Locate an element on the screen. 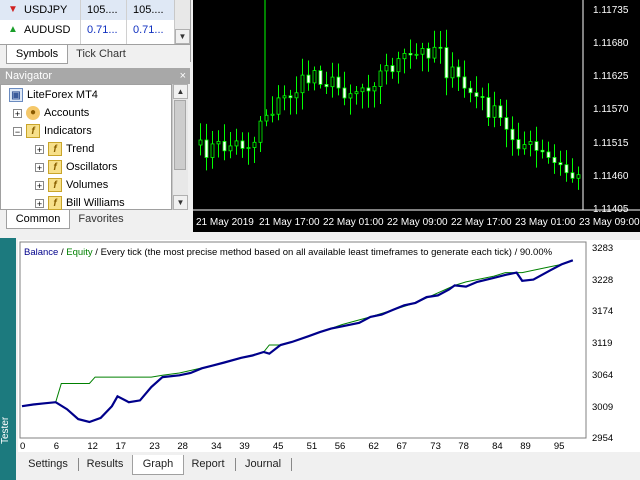 This screenshot has height=480, width=640. tab-report: Report is located at coordinates (208, 464).